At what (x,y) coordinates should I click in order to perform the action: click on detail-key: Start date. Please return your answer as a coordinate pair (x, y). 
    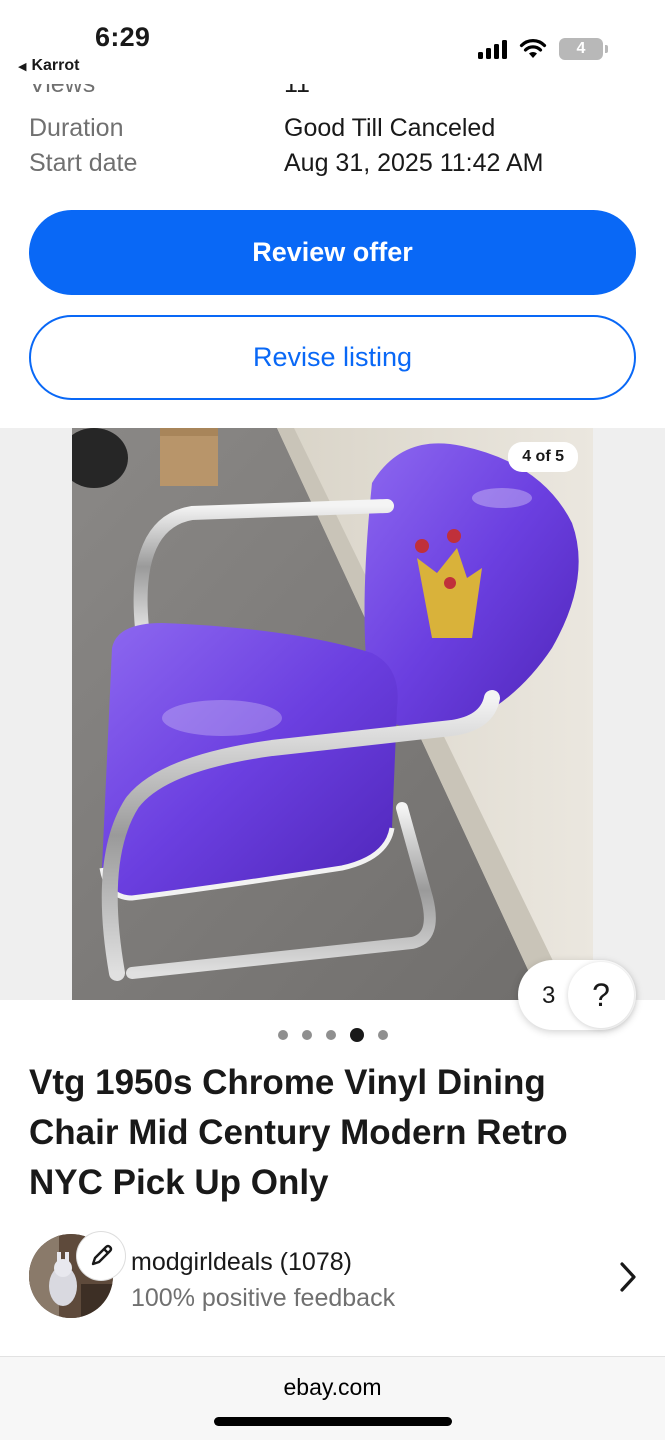
    Looking at the image, I should click on (83, 163).